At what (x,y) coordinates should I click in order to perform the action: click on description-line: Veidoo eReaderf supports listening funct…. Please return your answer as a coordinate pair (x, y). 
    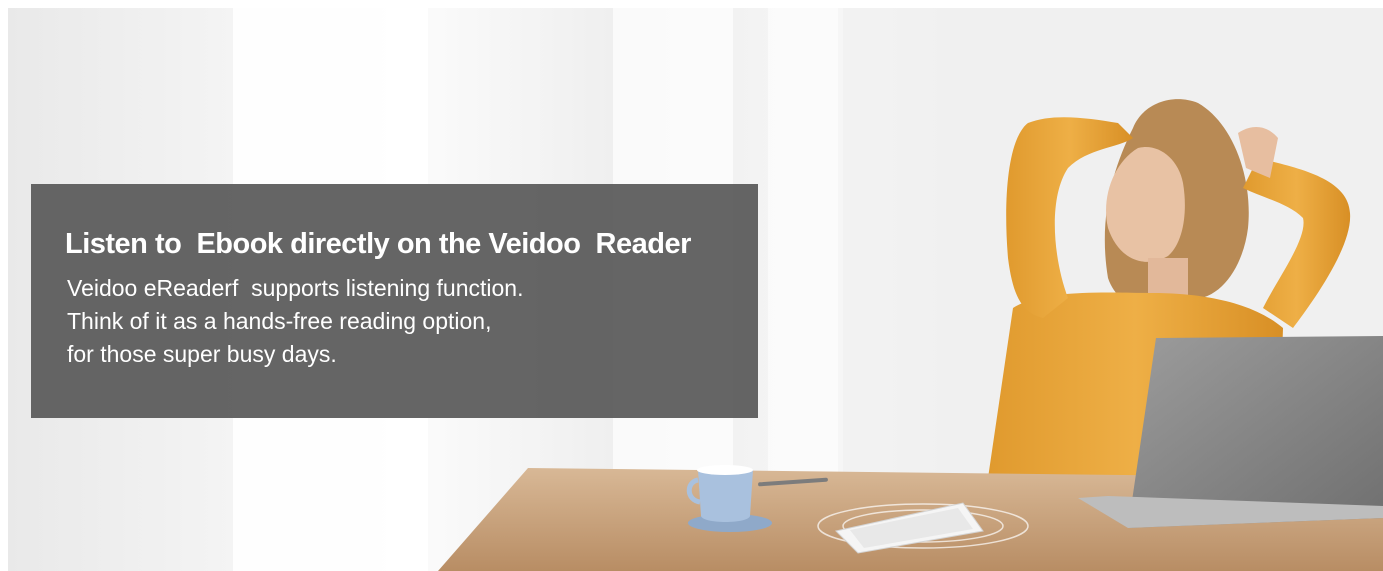
    Looking at the image, I should click on (295, 288).